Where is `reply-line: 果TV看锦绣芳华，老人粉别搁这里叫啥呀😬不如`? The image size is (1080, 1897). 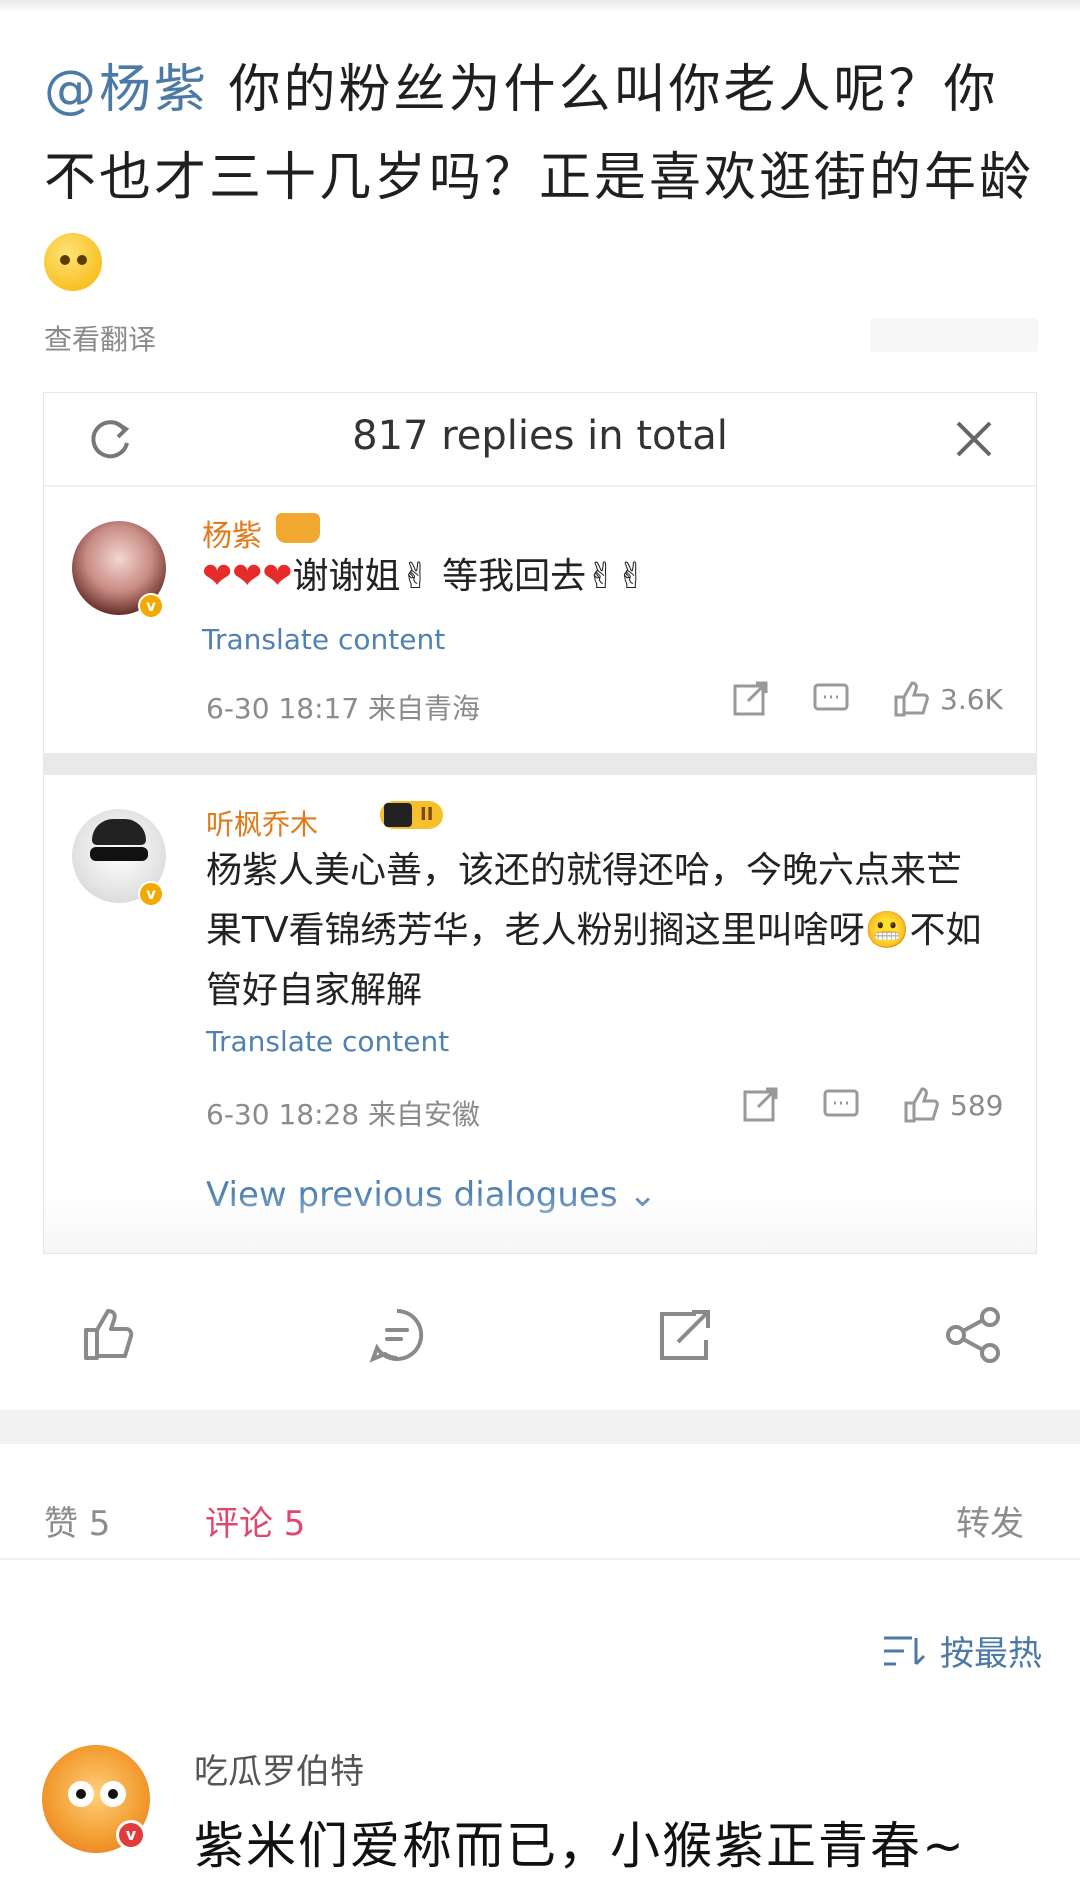 reply-line: 果TV看锦绣芳华，老人粉别搁这里叫啥呀😬不如 is located at coordinates (594, 930).